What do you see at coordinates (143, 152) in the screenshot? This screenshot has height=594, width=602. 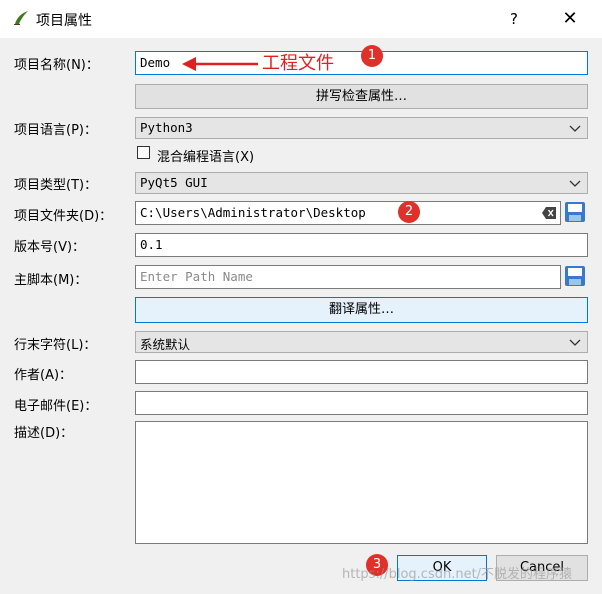 I see `mixed-language-checkbox` at bounding box center [143, 152].